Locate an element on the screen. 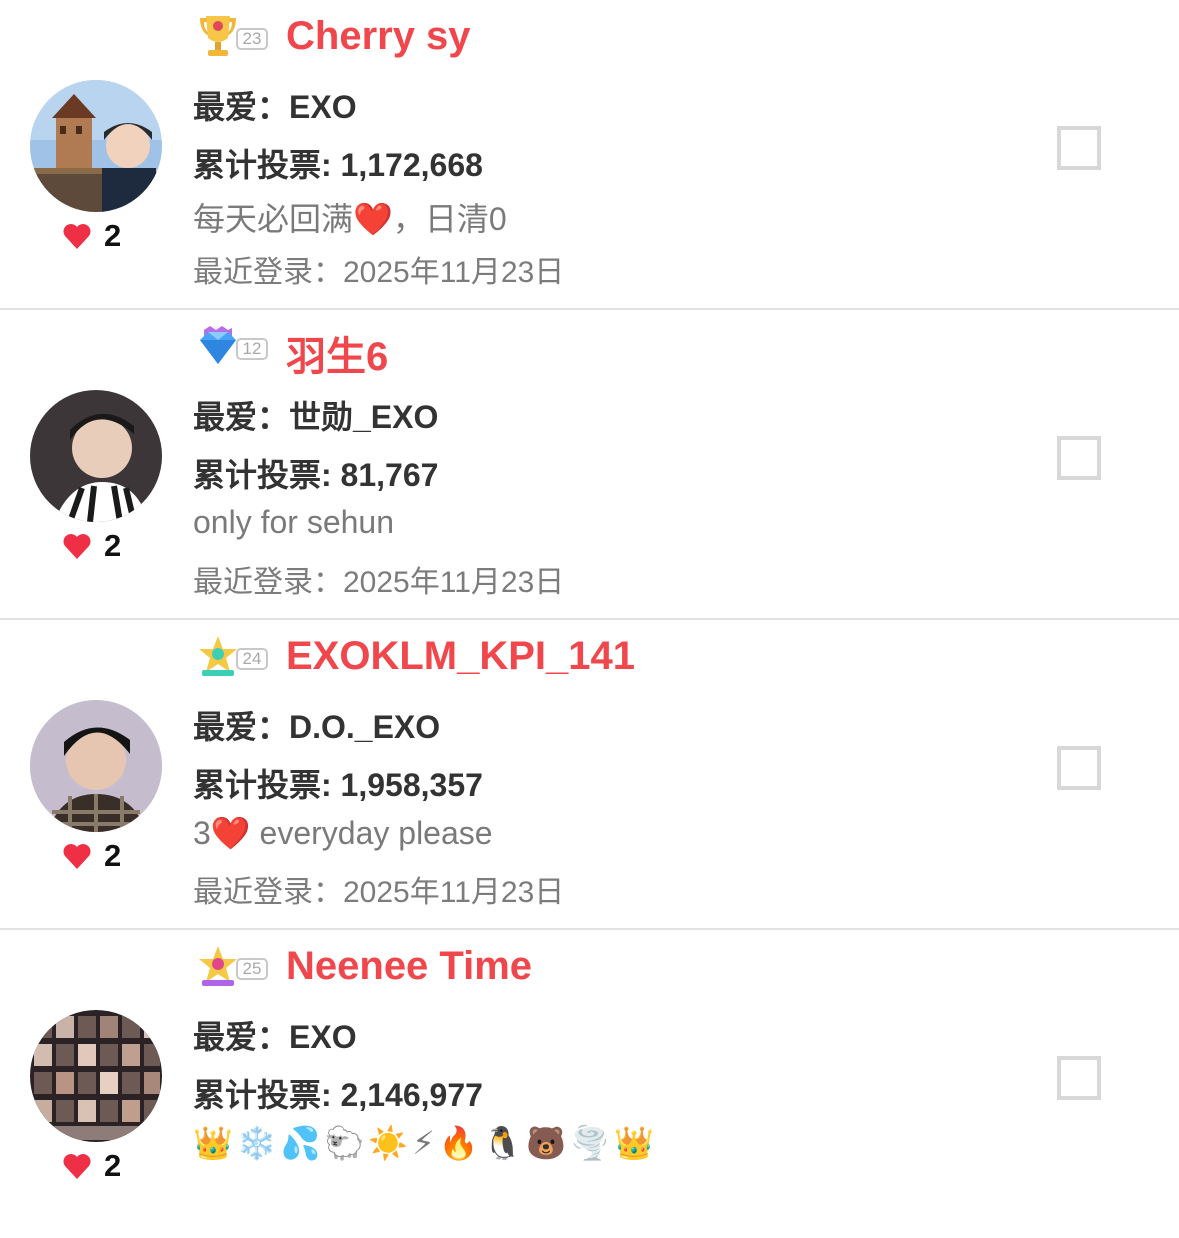 This screenshot has width=1179, height=1238. bio-text: 3❤️ everyday please is located at coordinates (343, 833).